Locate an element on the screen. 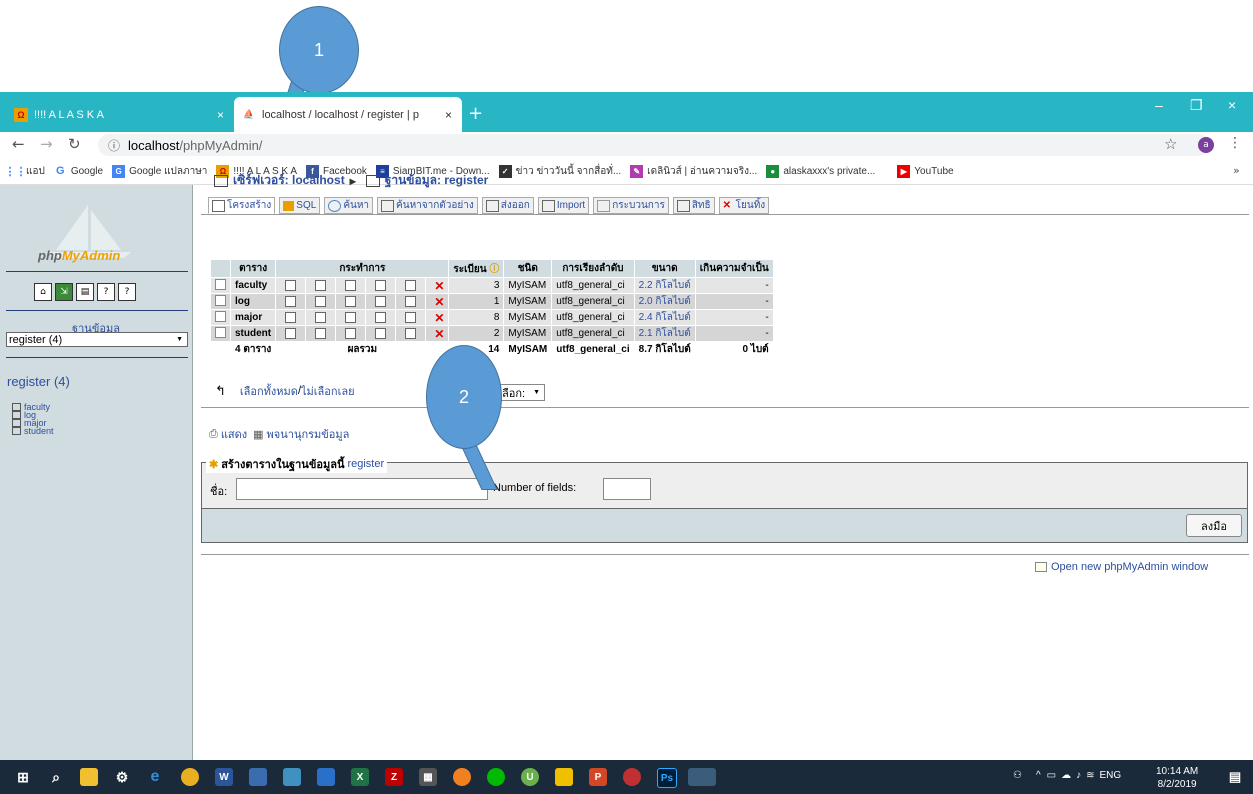 Image resolution: width=1253 pixels, height=794 pixels. size-value: 2.0 กิโลไบต์ is located at coordinates (664, 301).